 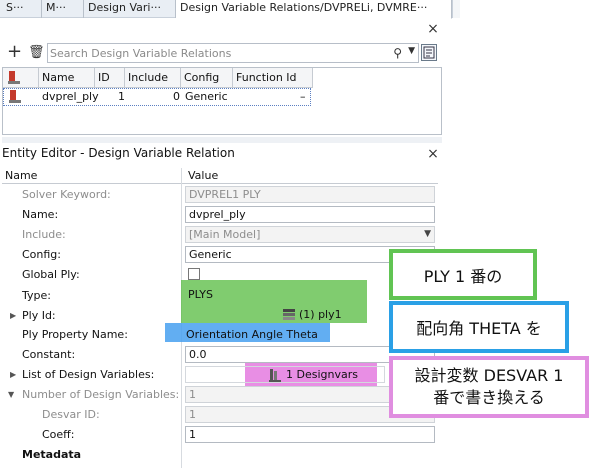 I want to click on tab-s: S···, so click(x=22, y=9).